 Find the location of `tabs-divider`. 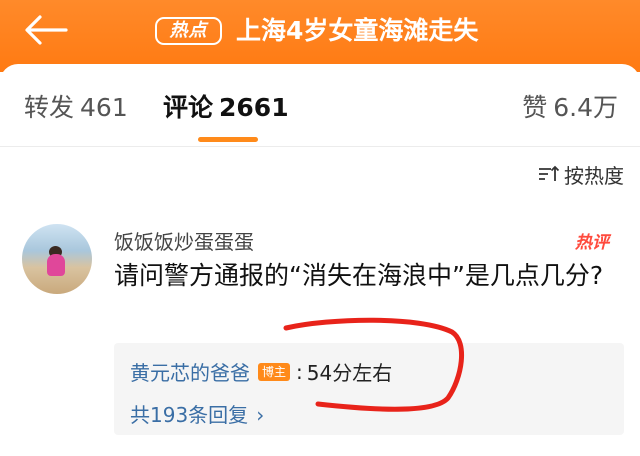

tabs-divider is located at coordinates (320, 146).